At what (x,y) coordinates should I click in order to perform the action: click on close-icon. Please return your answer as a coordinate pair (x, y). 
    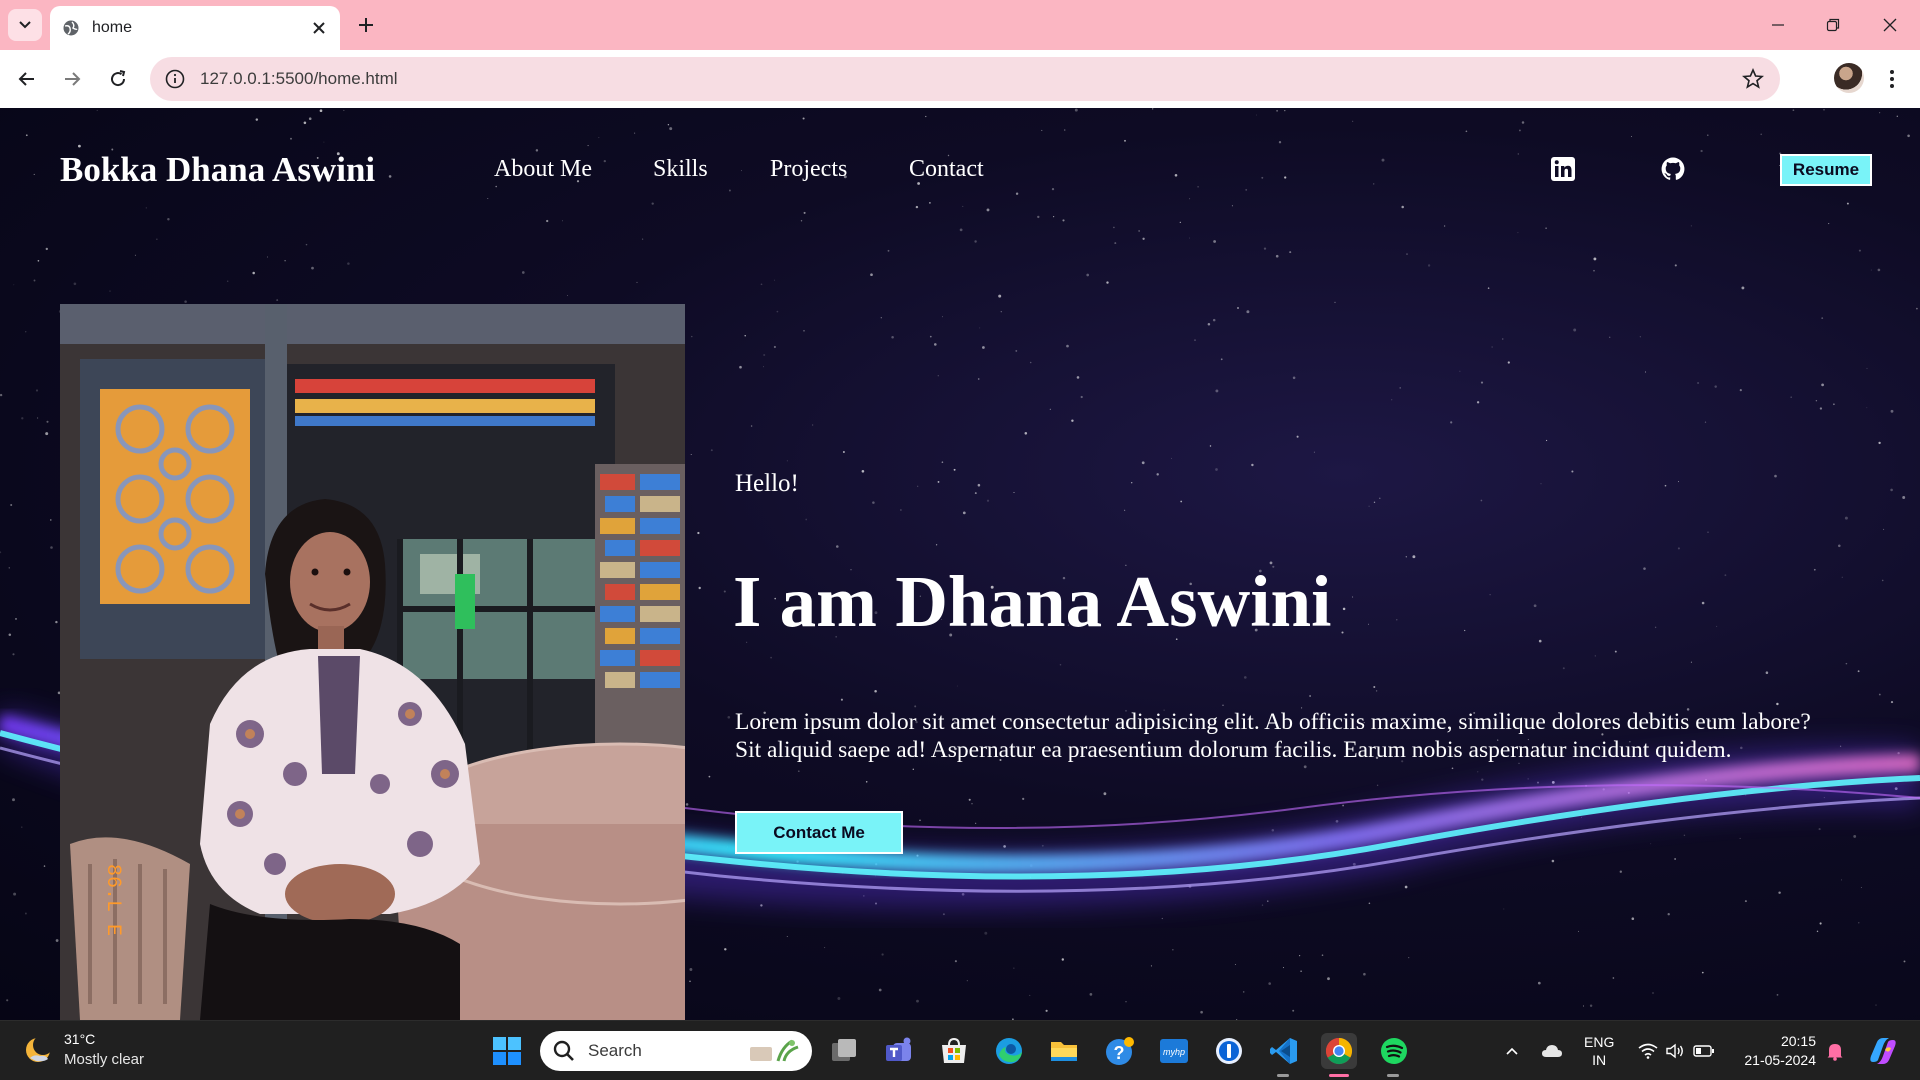
    Looking at the image, I should click on (319, 28).